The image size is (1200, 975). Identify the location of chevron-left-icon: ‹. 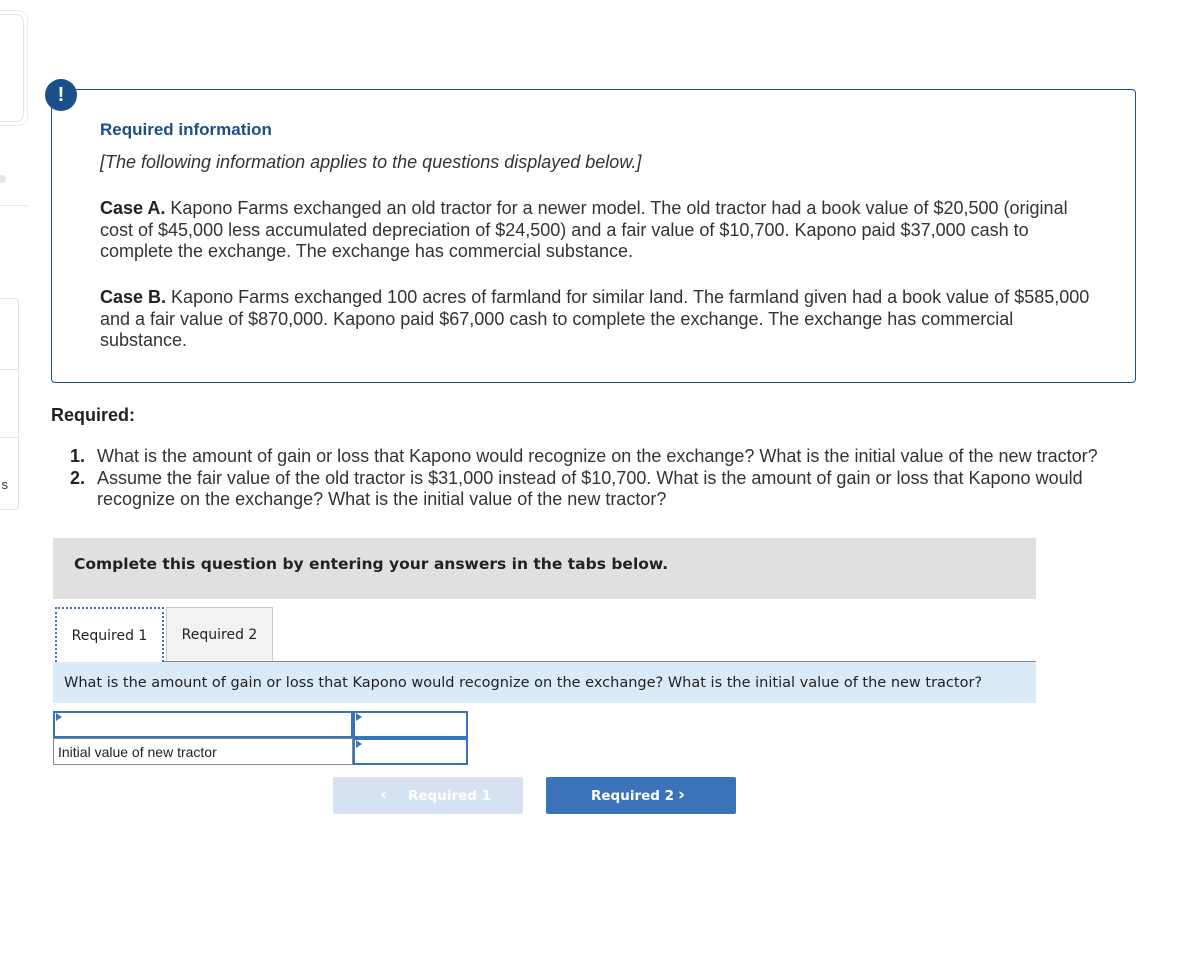
(384, 795).